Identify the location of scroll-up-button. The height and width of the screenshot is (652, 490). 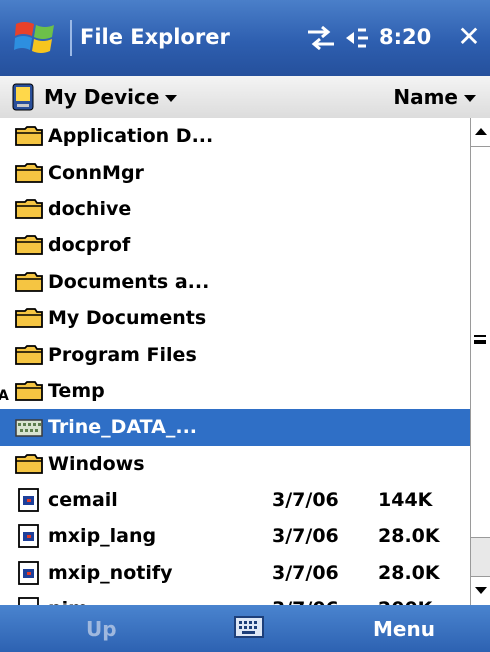
(480, 132).